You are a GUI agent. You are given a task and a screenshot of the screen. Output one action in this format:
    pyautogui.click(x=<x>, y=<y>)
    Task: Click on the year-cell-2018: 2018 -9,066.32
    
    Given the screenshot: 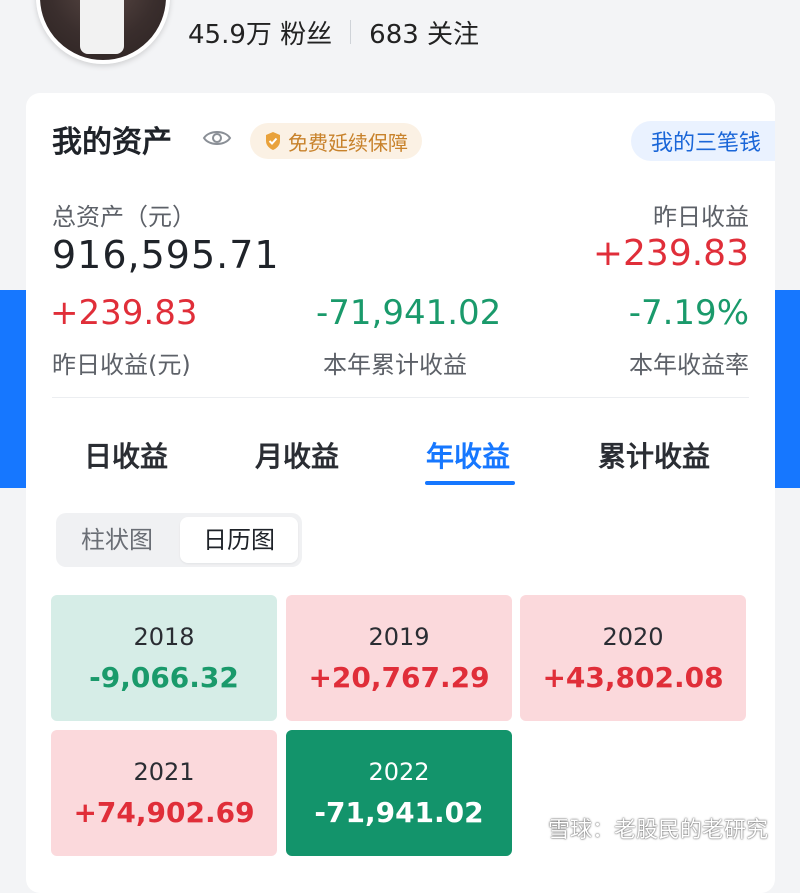 What is the action you would take?
    pyautogui.click(x=164, y=658)
    